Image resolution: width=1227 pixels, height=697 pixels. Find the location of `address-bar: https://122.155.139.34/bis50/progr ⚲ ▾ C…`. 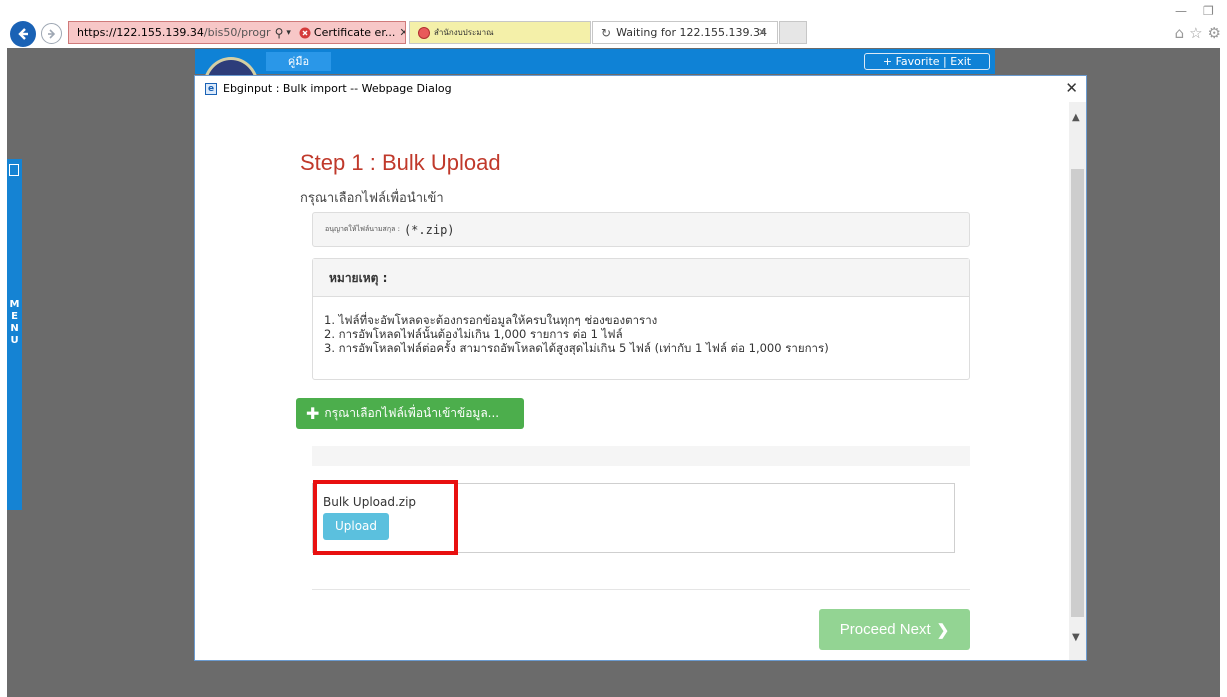

address-bar: https://122.155.139.34/bis50/progr ⚲ ▾ C… is located at coordinates (237, 32).